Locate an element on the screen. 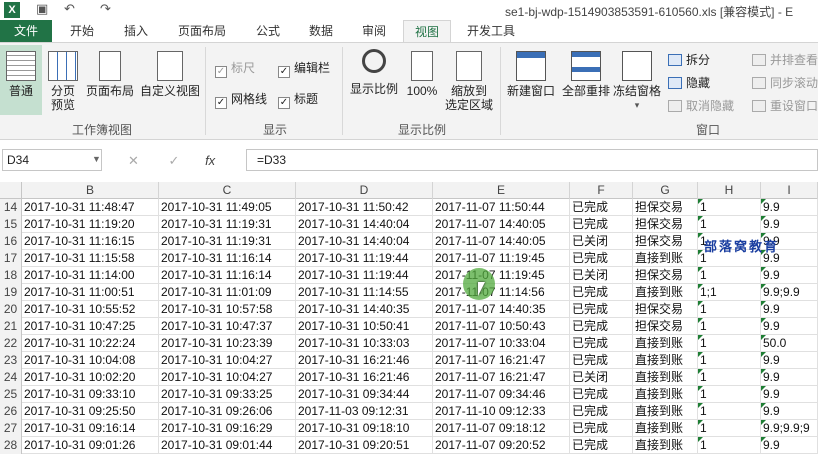  column-header: G is located at coordinates (665, 190).